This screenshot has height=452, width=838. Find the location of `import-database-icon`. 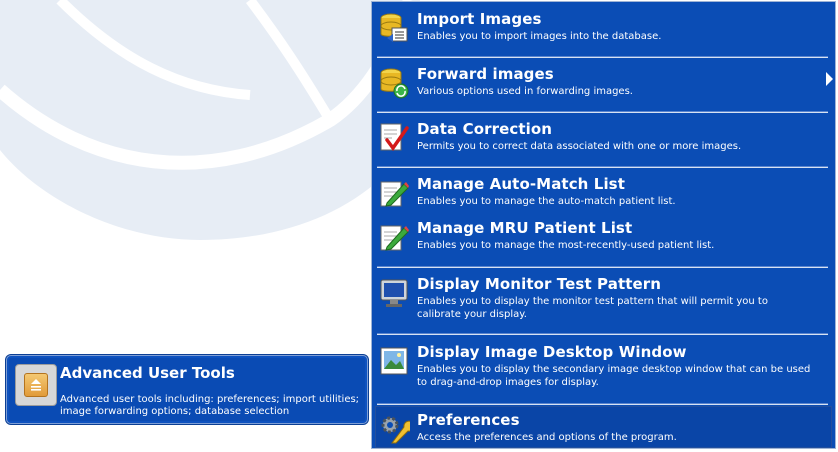

import-database-icon is located at coordinates (394, 27).